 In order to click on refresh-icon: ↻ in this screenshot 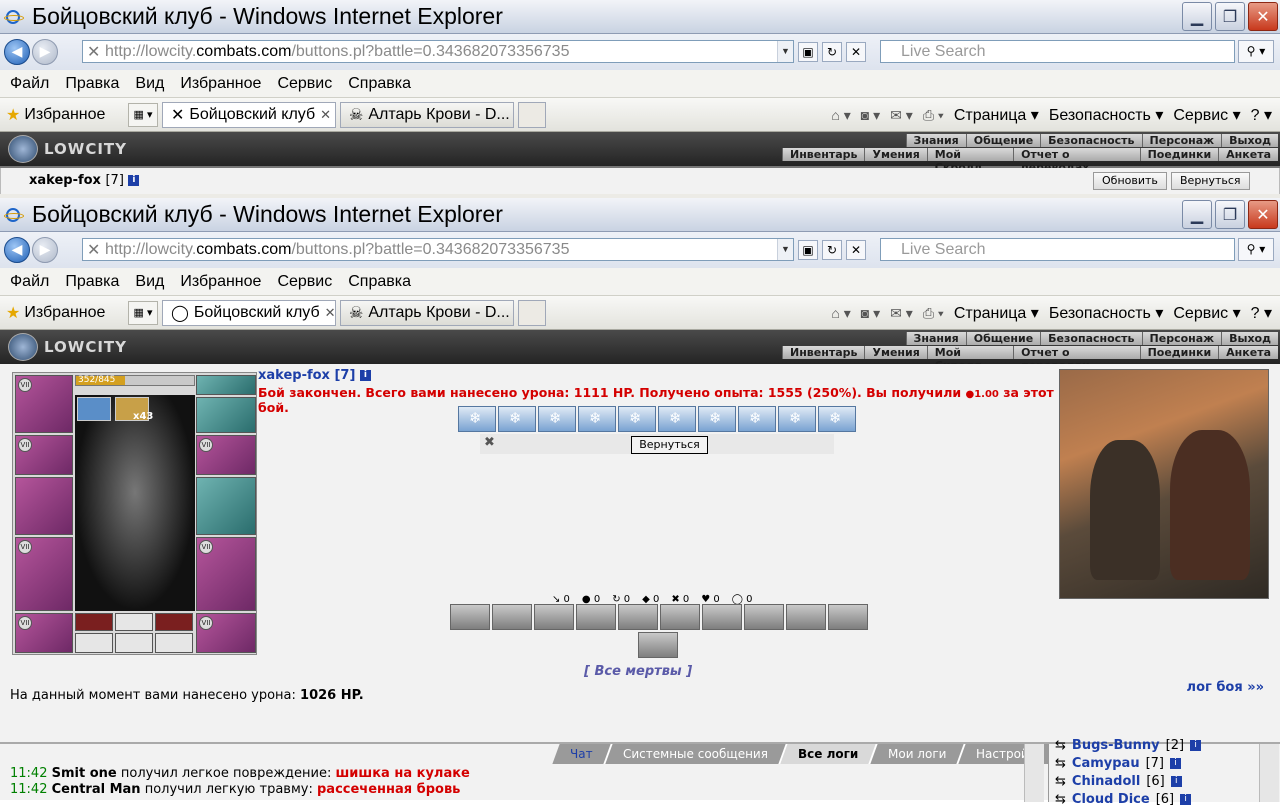, I will do `click(832, 250)`.